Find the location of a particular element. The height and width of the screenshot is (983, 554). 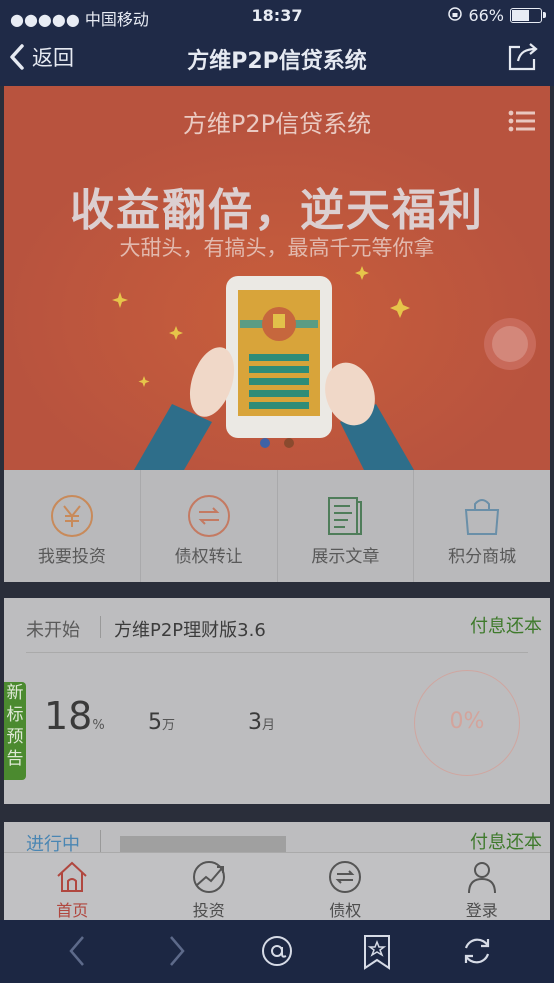

tab-invest: 投资 is located at coordinates (209, 887).